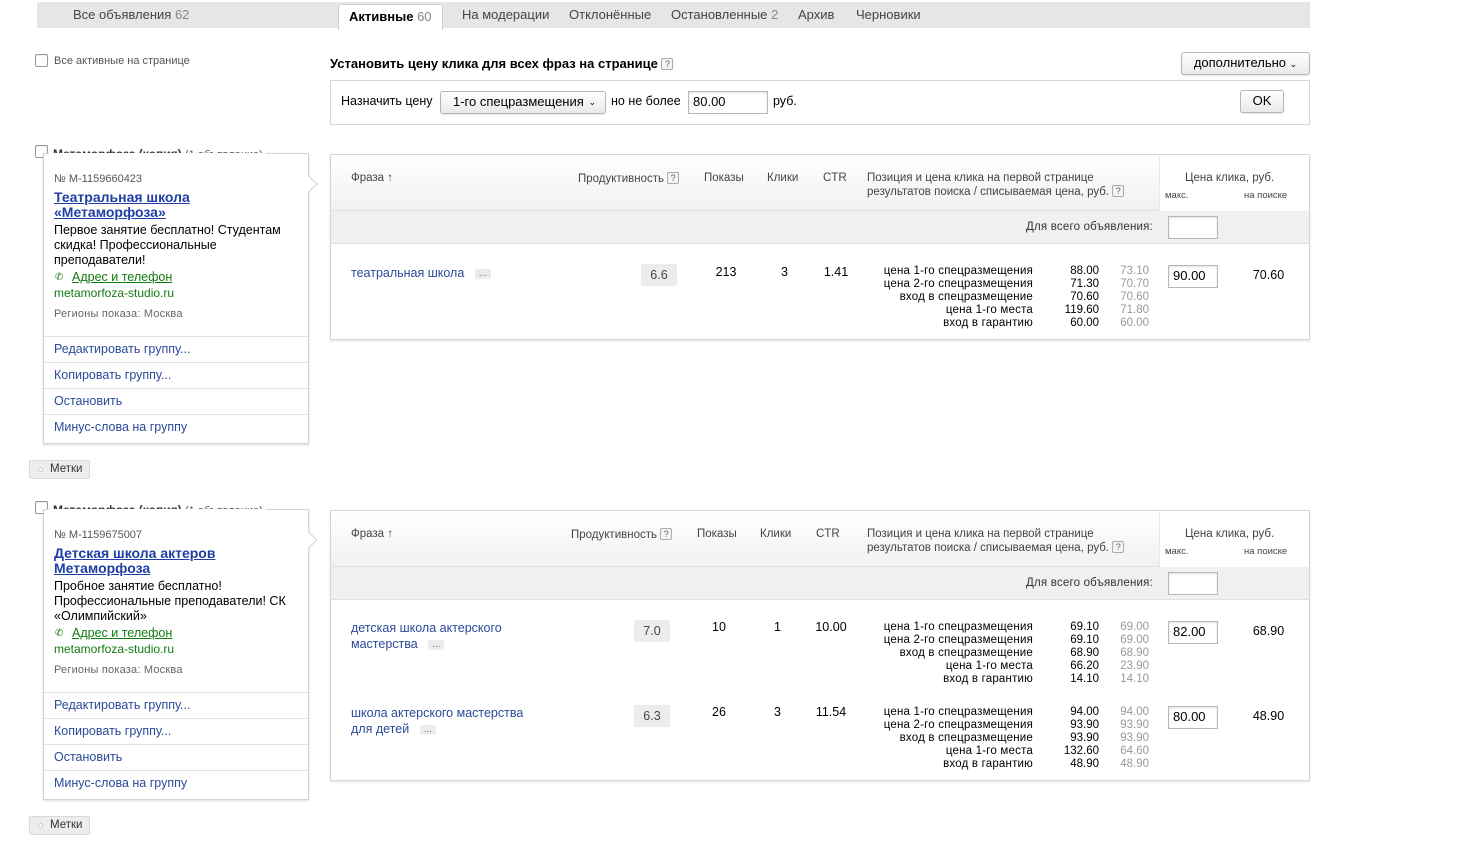 The width and height of the screenshot is (1476, 858). What do you see at coordinates (134, 553) in the screenshot?
I see `ad-title-line-1: Детская школа актеров` at bounding box center [134, 553].